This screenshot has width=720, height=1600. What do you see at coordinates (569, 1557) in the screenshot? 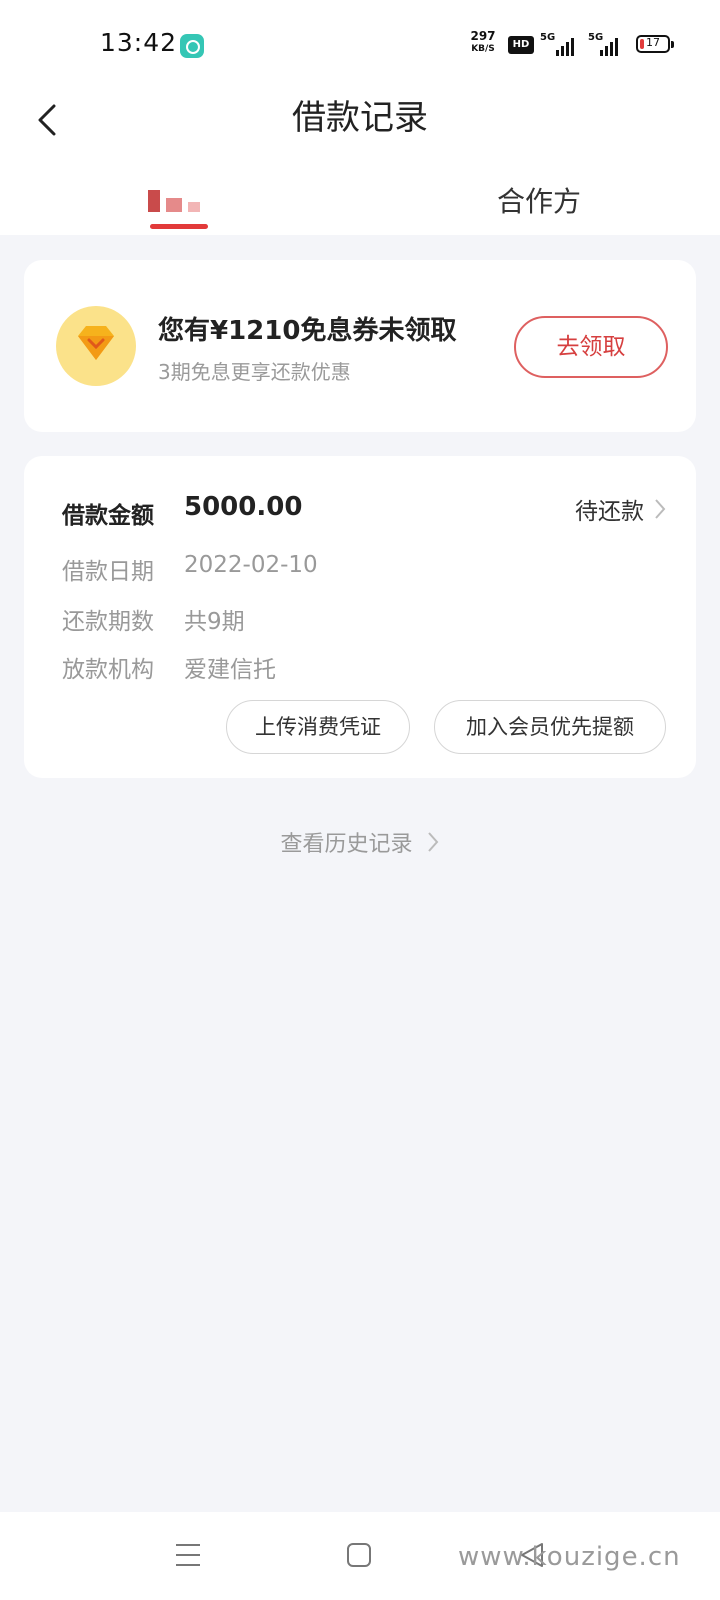
I see `watermark-text: www.kouzige.cn` at bounding box center [569, 1557].